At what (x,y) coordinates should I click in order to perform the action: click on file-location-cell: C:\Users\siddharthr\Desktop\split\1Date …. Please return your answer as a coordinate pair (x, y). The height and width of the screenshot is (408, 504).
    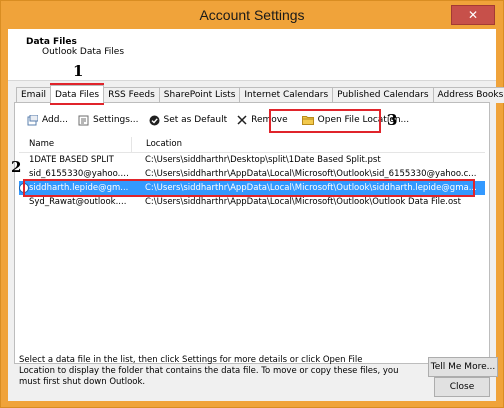
    Looking at the image, I should click on (263, 160).